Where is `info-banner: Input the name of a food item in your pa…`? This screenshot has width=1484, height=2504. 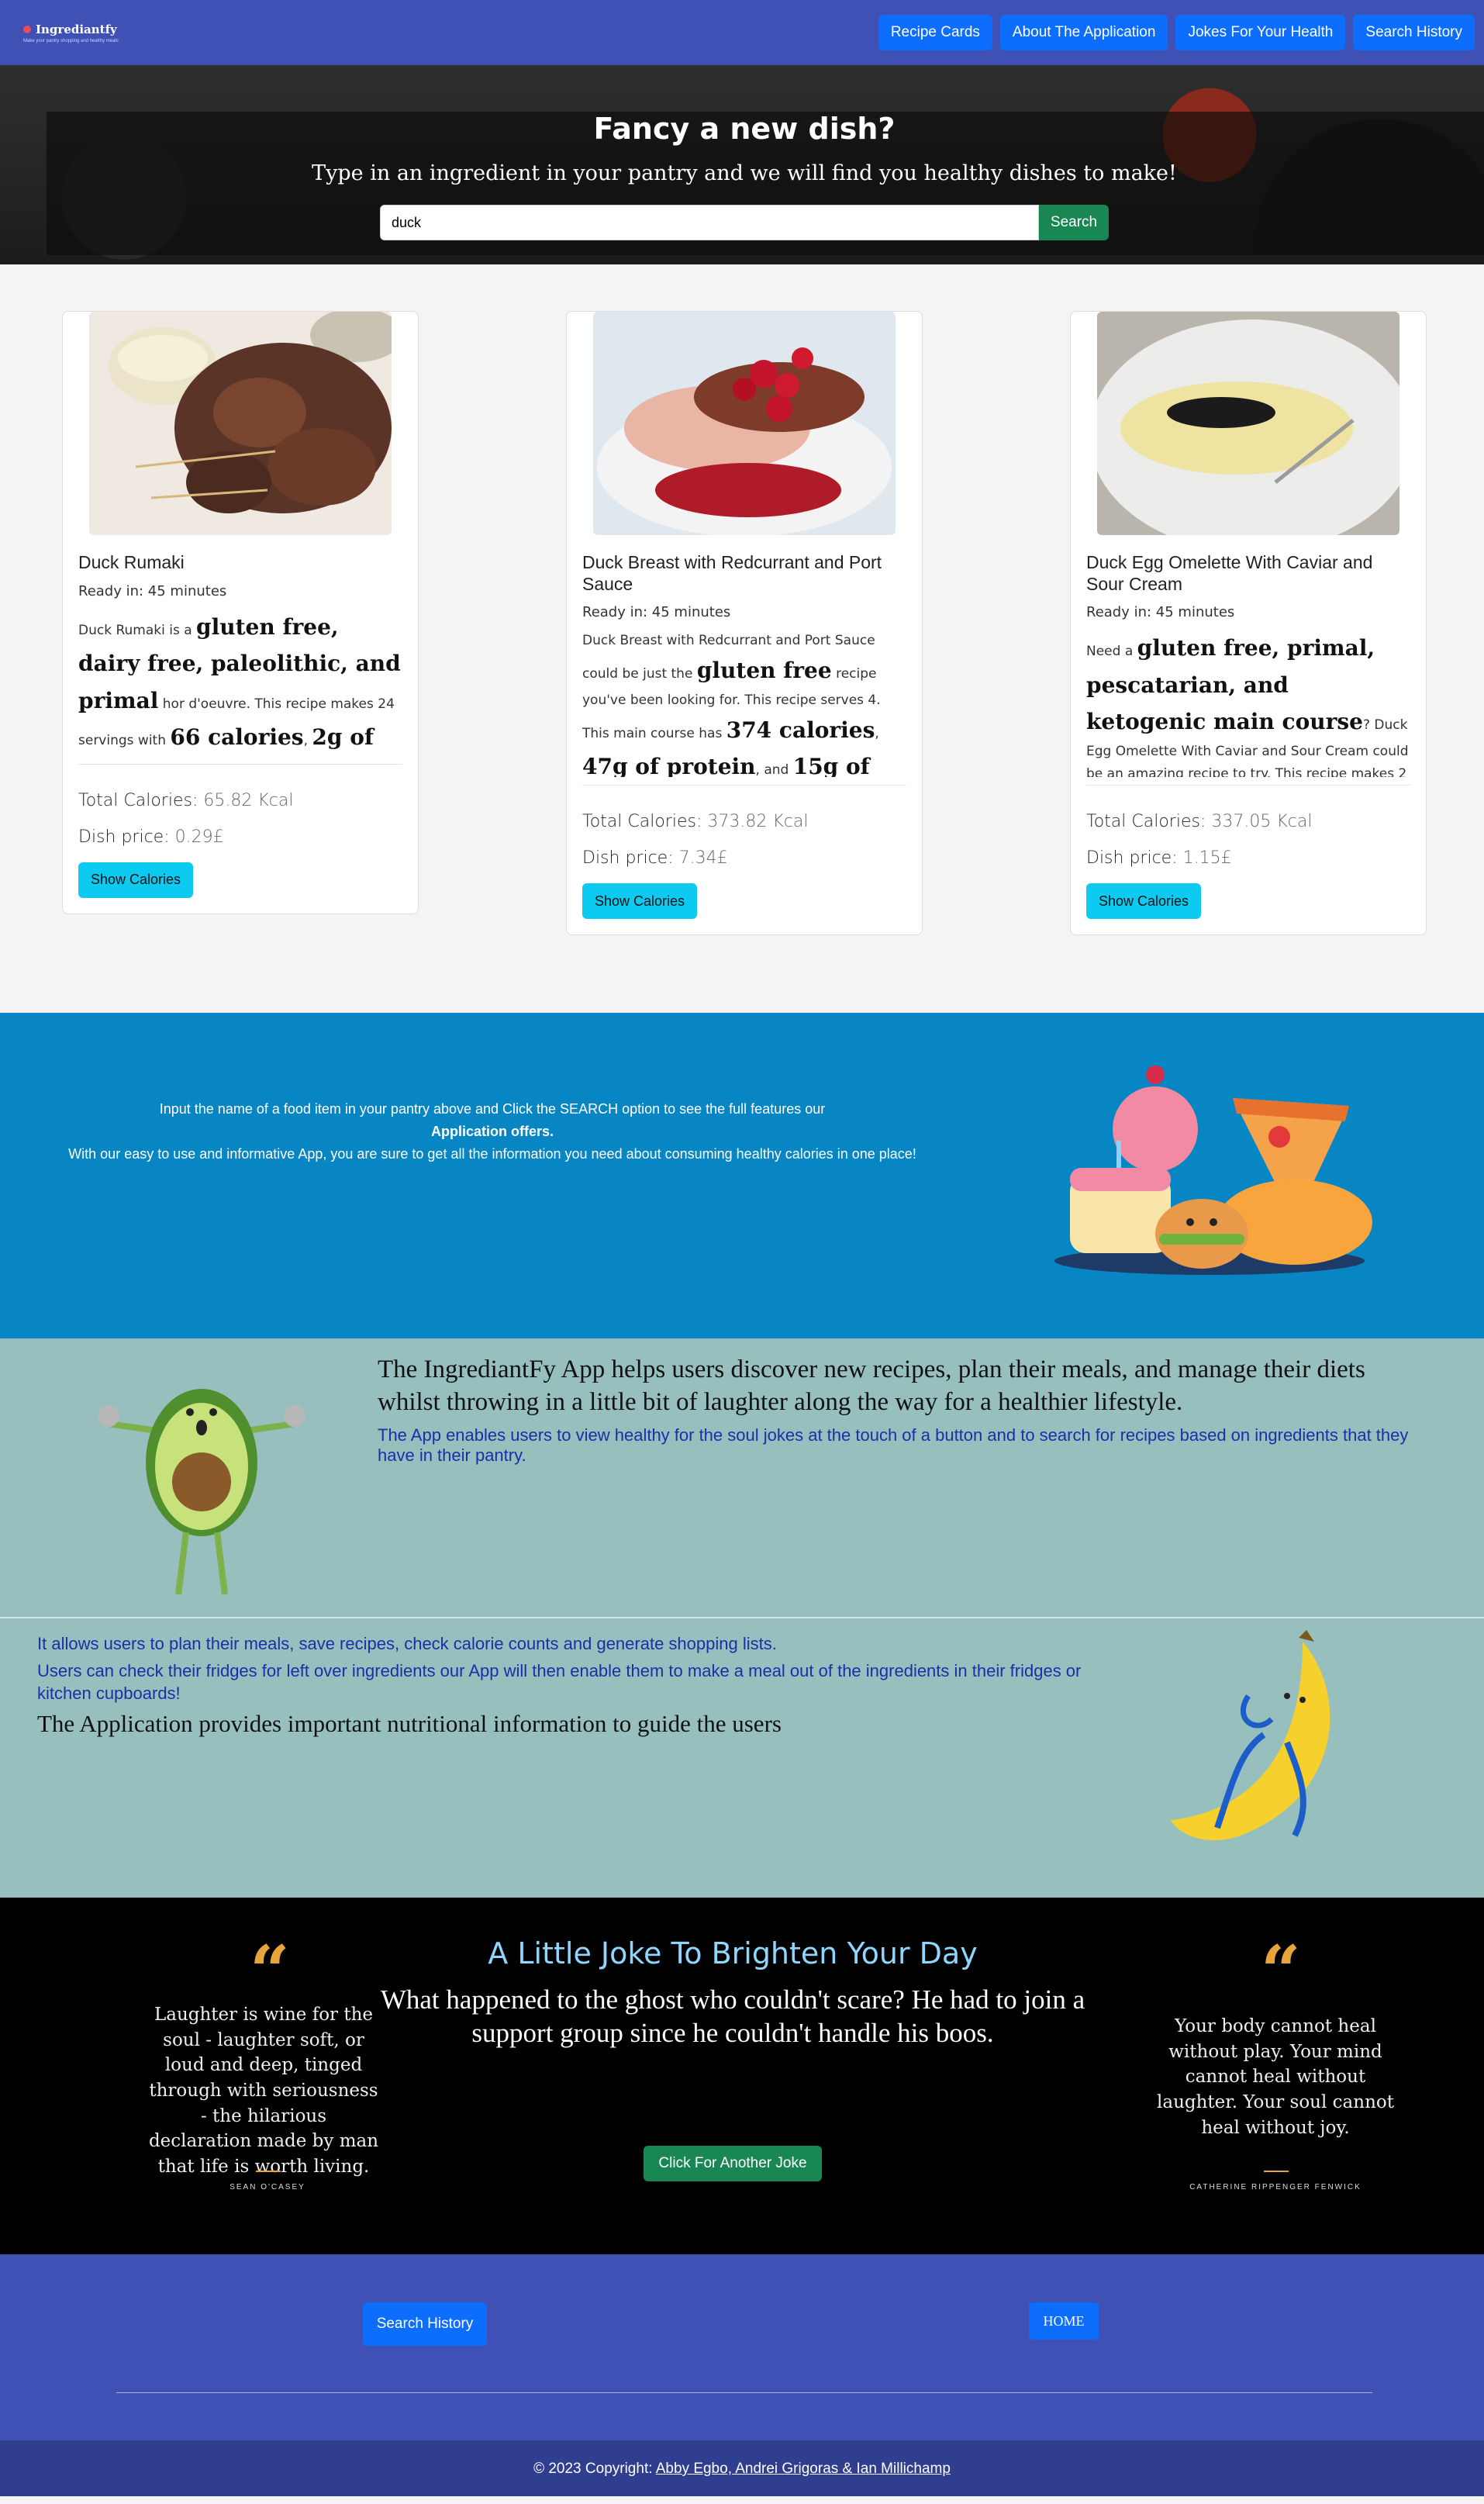 info-banner: Input the name of a food item in your pa… is located at coordinates (742, 1175).